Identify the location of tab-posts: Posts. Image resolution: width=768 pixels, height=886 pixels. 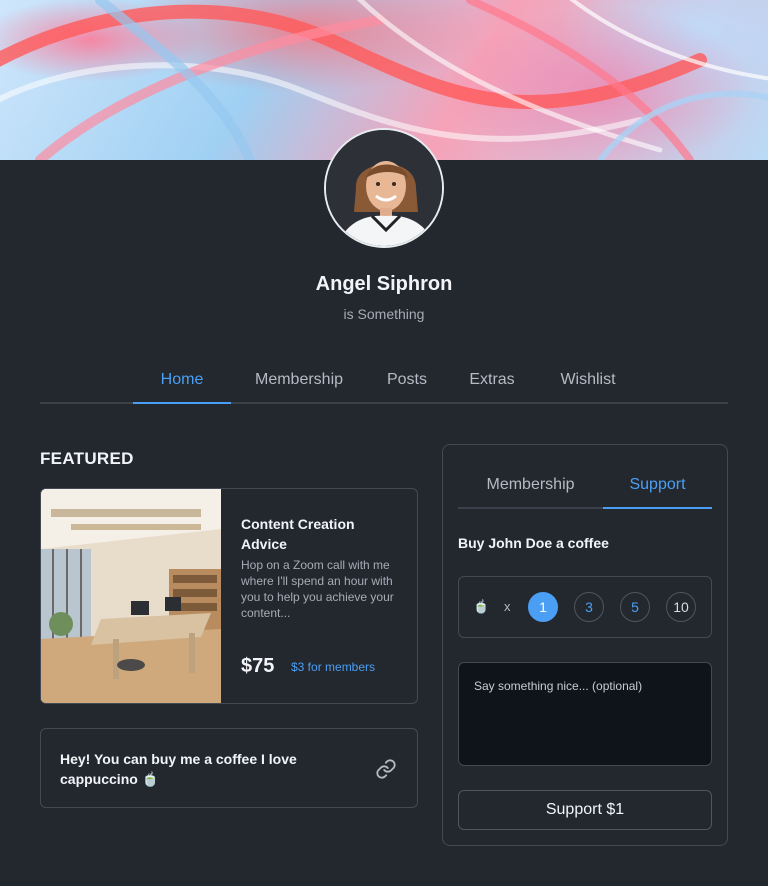
(407, 385).